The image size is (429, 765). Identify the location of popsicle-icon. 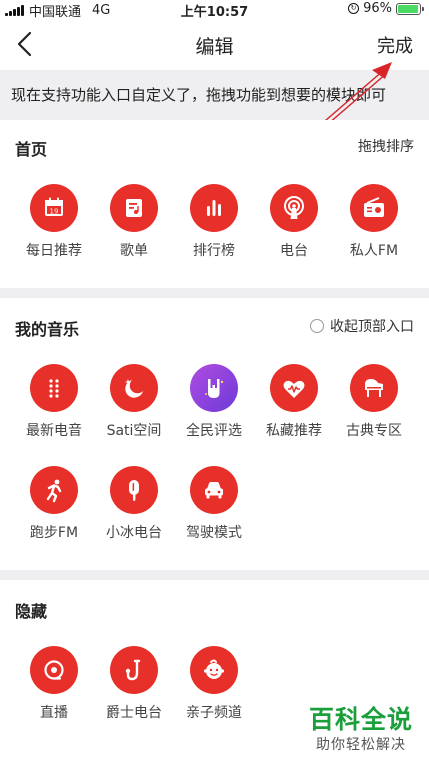
(134, 490).